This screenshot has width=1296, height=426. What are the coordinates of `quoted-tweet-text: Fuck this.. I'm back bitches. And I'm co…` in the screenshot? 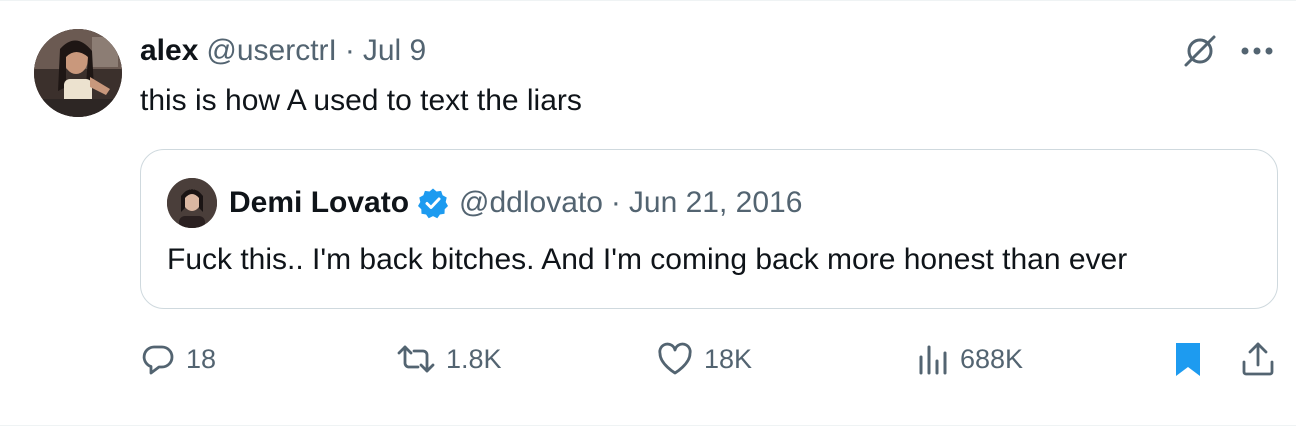 It's located at (647, 259).